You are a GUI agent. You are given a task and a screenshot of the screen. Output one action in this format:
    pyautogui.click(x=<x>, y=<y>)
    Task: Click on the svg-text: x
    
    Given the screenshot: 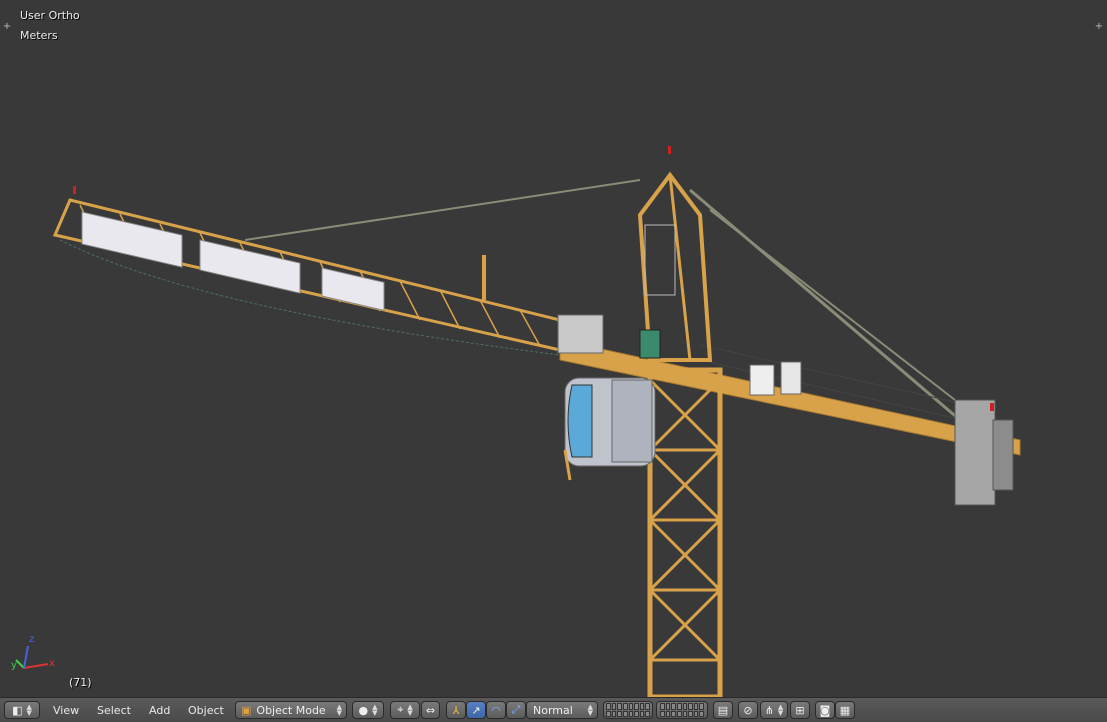 What is the action you would take?
    pyautogui.click(x=52, y=663)
    